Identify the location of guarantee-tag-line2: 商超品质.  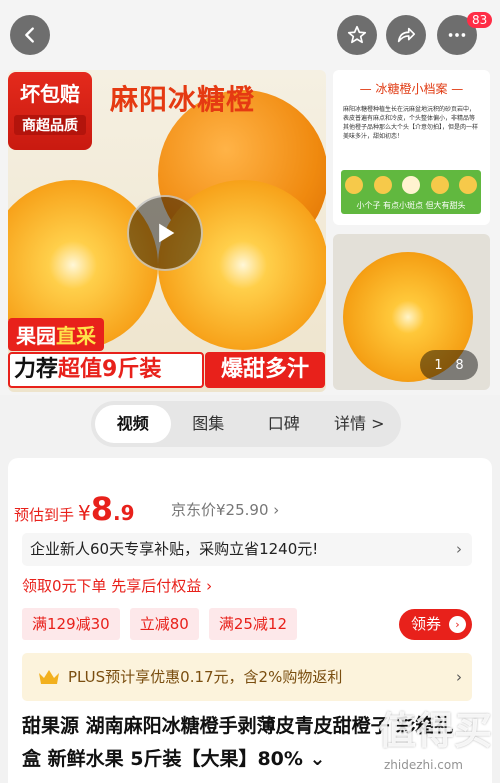
(50, 125).